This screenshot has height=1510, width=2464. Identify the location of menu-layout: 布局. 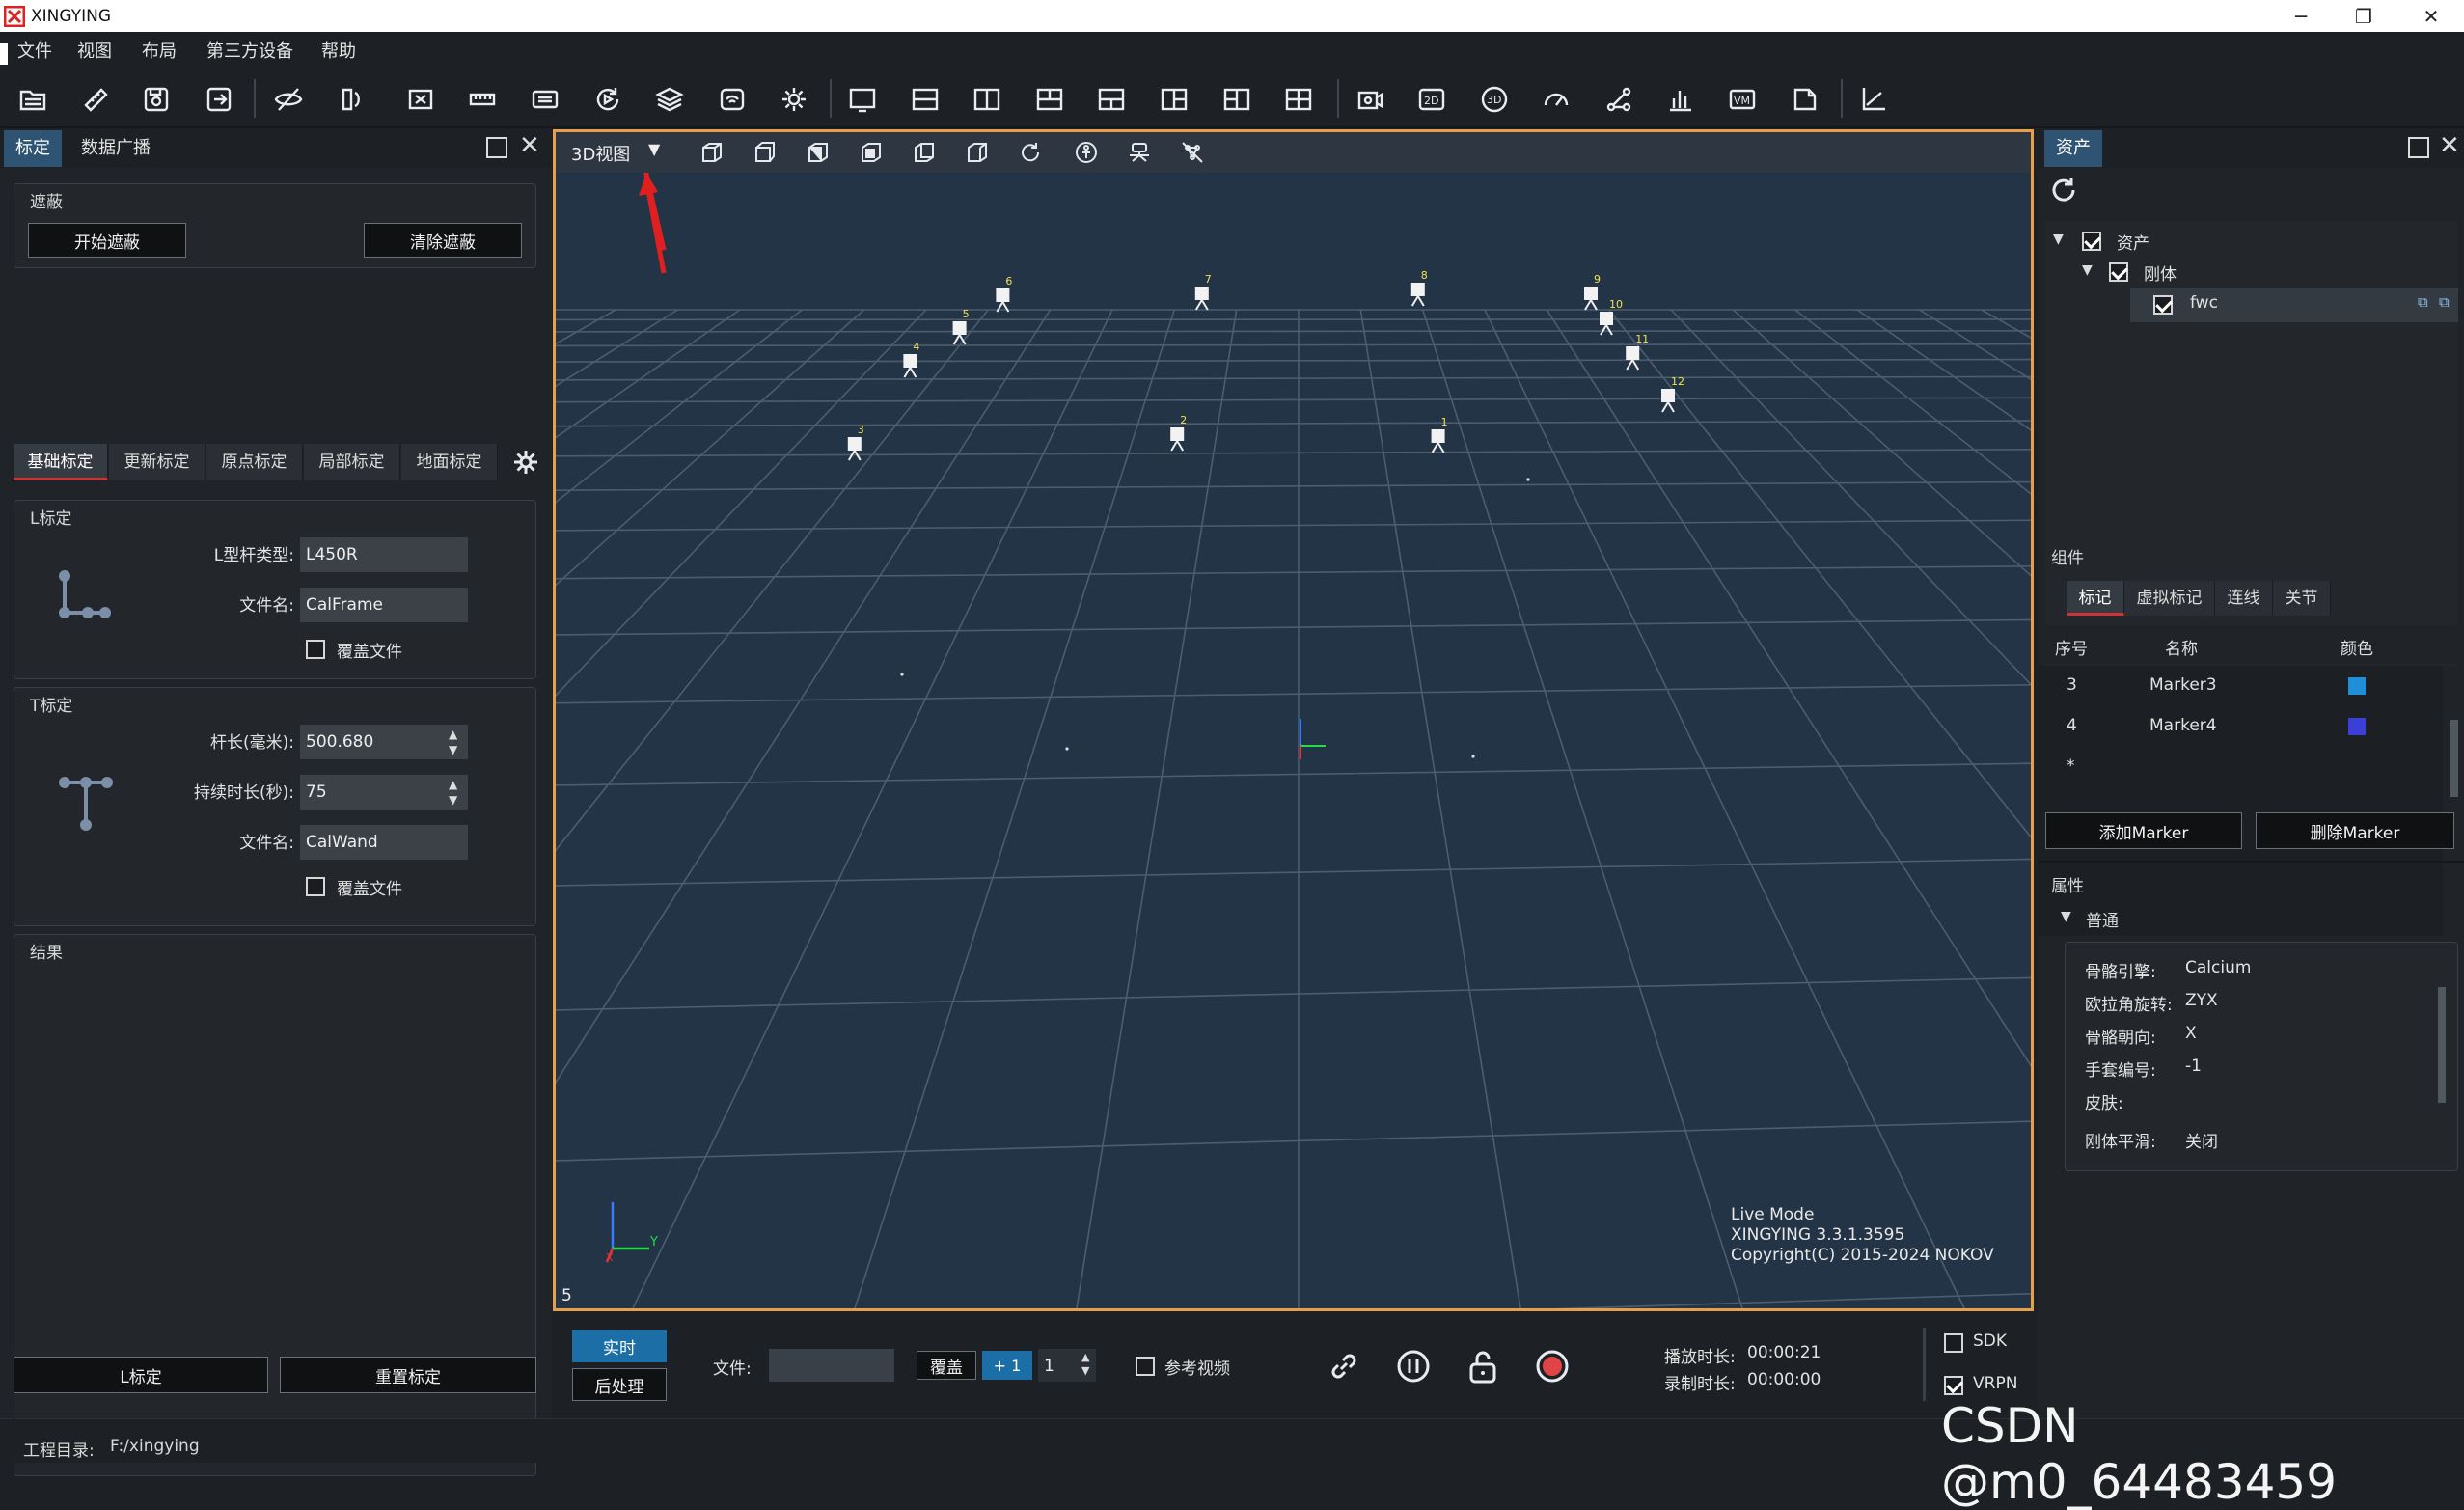
(159, 51).